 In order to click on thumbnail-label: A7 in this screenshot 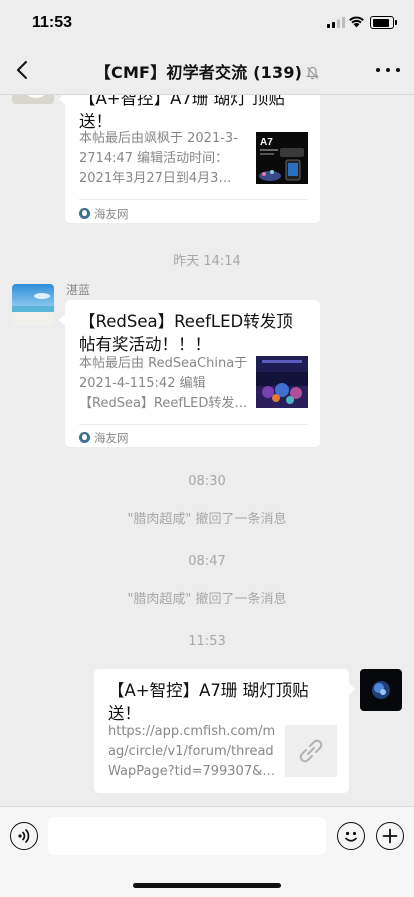, I will do `click(266, 142)`.